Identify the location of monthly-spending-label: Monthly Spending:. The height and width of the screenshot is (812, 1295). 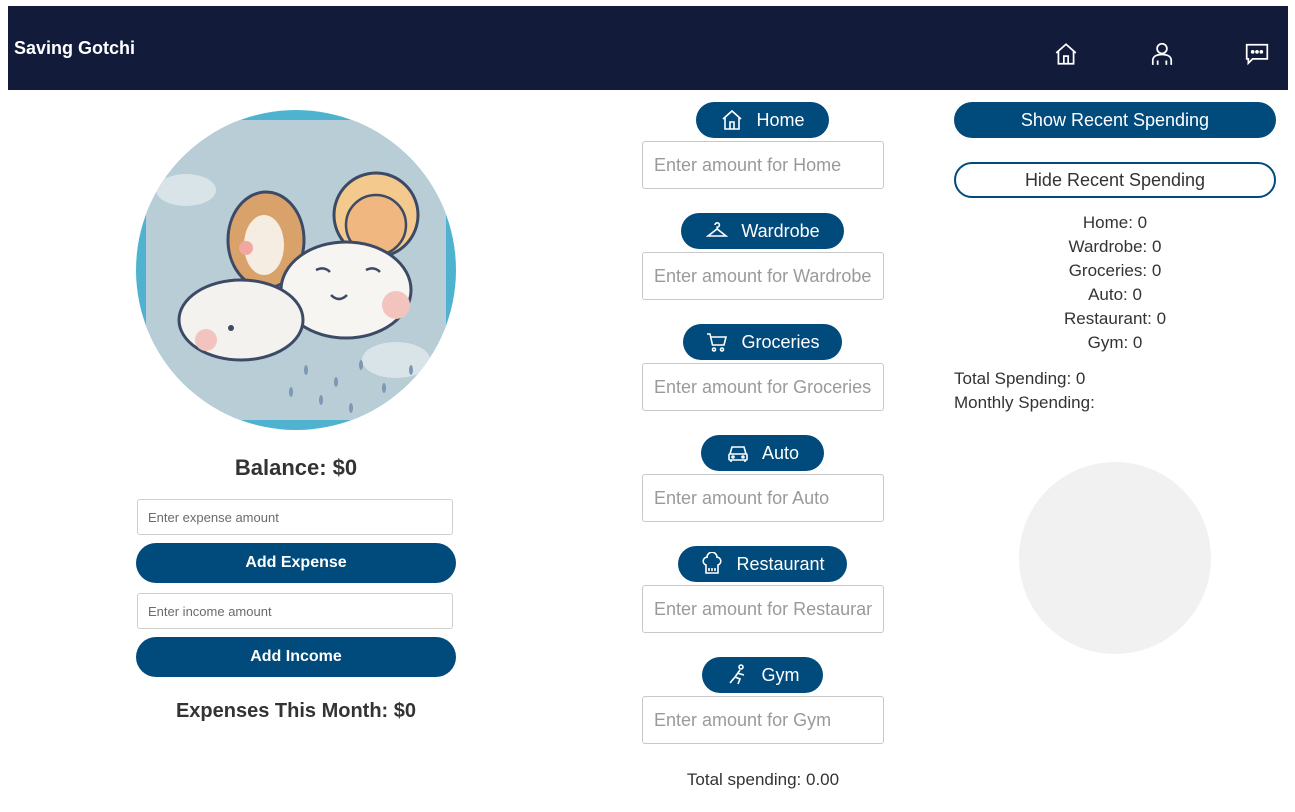
(1024, 402).